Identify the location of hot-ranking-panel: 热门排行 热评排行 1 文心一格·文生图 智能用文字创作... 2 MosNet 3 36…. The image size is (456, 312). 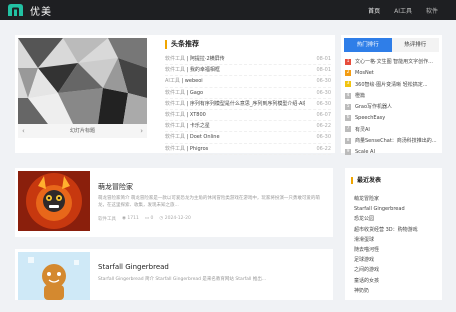
(391, 95).